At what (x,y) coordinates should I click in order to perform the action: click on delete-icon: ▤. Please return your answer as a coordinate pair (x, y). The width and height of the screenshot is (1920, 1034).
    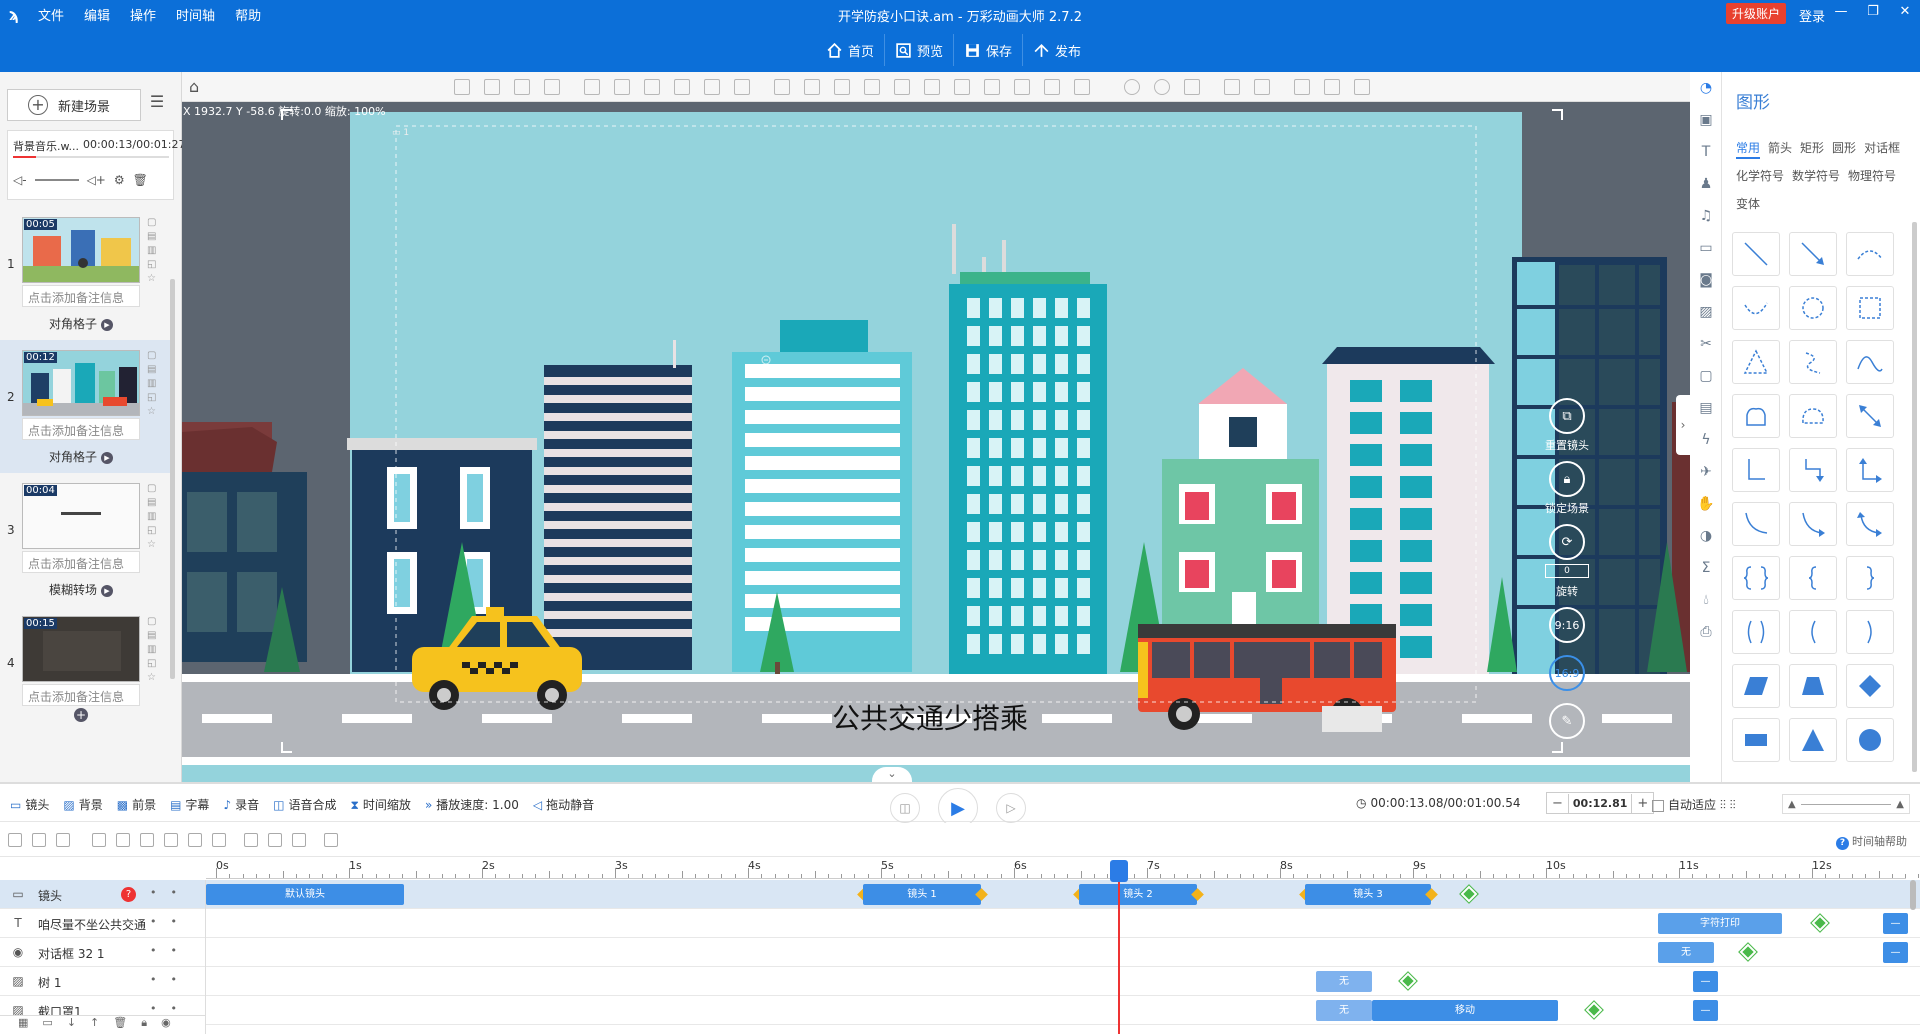
    Looking at the image, I should click on (151, 635).